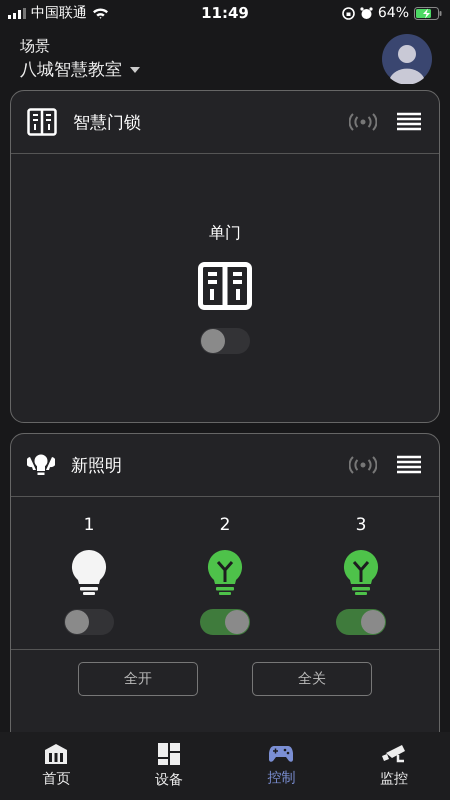 The image size is (450, 800). I want to click on grid-icon, so click(169, 754).